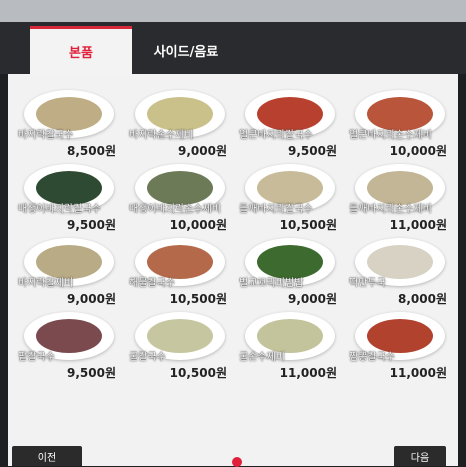 This screenshot has height=467, width=466. What do you see at coordinates (262, 357) in the screenshot?
I see `item-name: 굴손수제비` at bounding box center [262, 357].